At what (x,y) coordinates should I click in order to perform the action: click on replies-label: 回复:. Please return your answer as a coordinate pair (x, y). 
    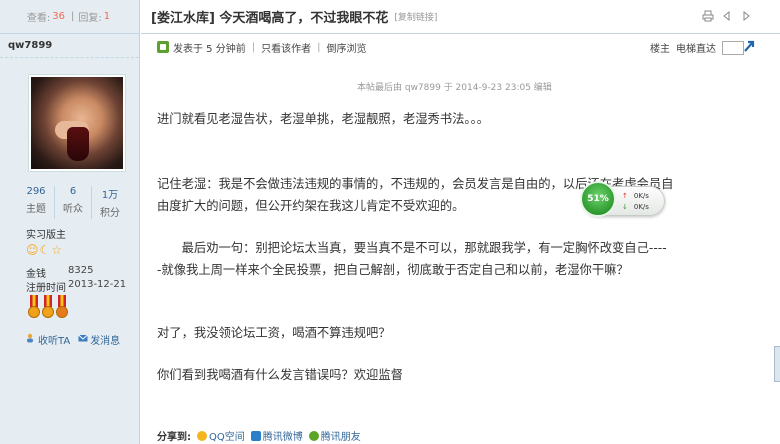
    Looking at the image, I should click on (90, 18).